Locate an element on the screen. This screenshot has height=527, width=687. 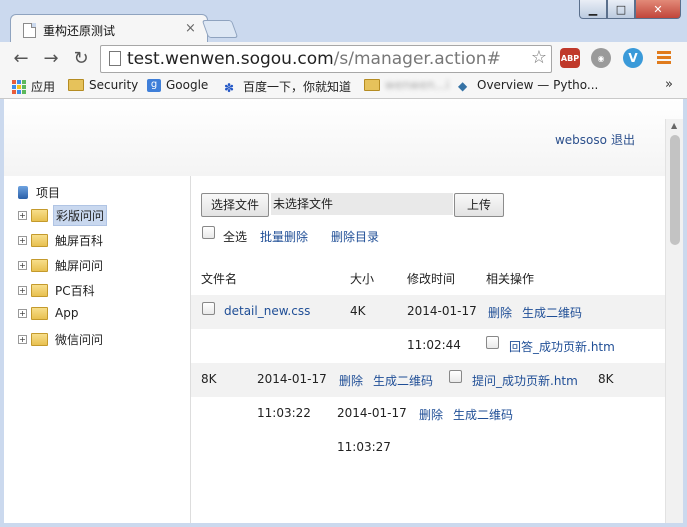
tree-item-pc-baike: + PC百科 is located at coordinates (57, 290).